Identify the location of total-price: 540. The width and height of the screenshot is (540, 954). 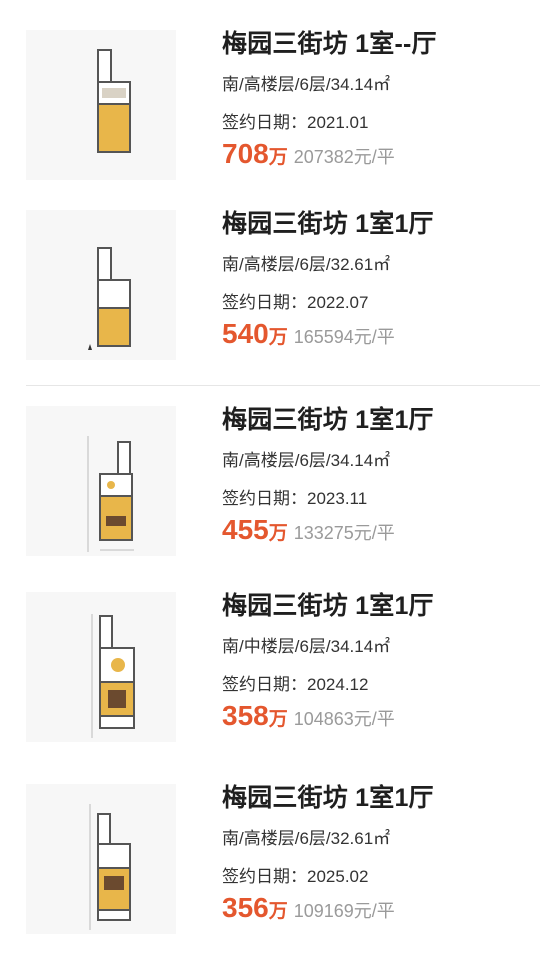
(245, 333).